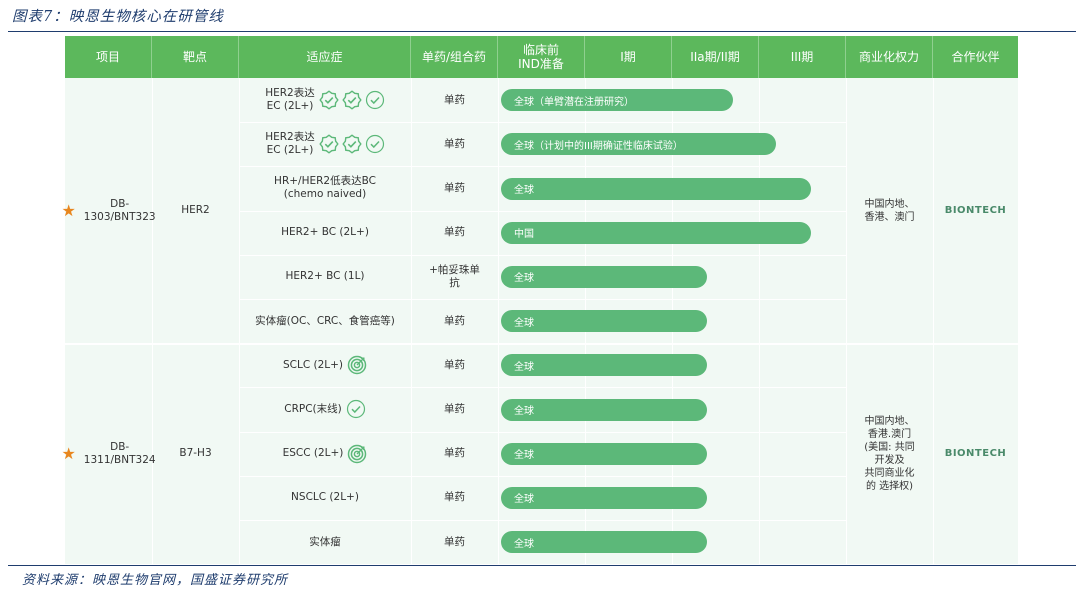 This screenshot has width=1080, height=595. I want to click on target-cell: B7-H3, so click(195, 453).